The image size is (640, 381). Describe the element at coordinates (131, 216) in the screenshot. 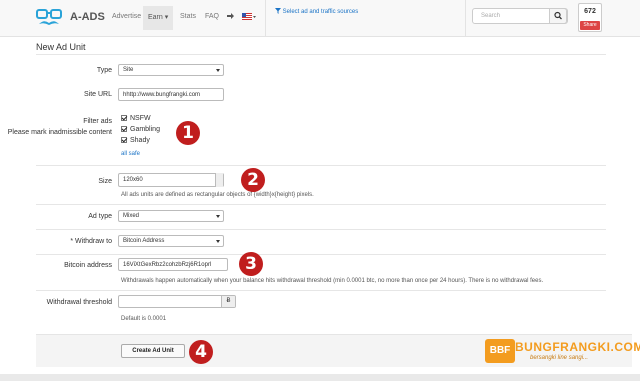

I see `ad-type-value: Mixed` at that location.